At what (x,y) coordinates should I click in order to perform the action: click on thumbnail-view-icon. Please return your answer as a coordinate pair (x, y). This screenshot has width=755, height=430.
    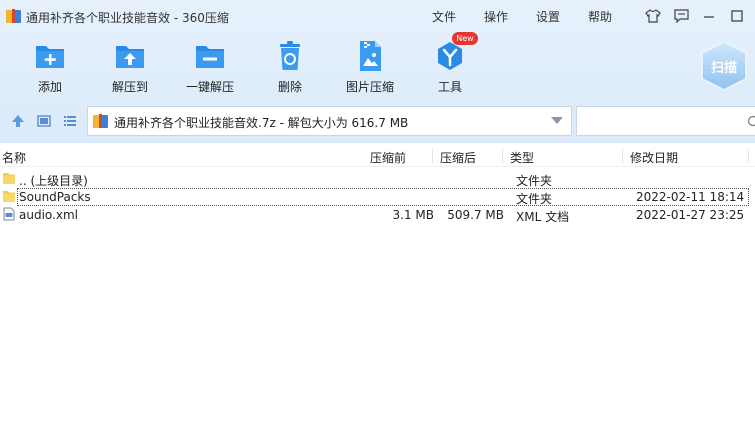
    Looking at the image, I should click on (44, 121).